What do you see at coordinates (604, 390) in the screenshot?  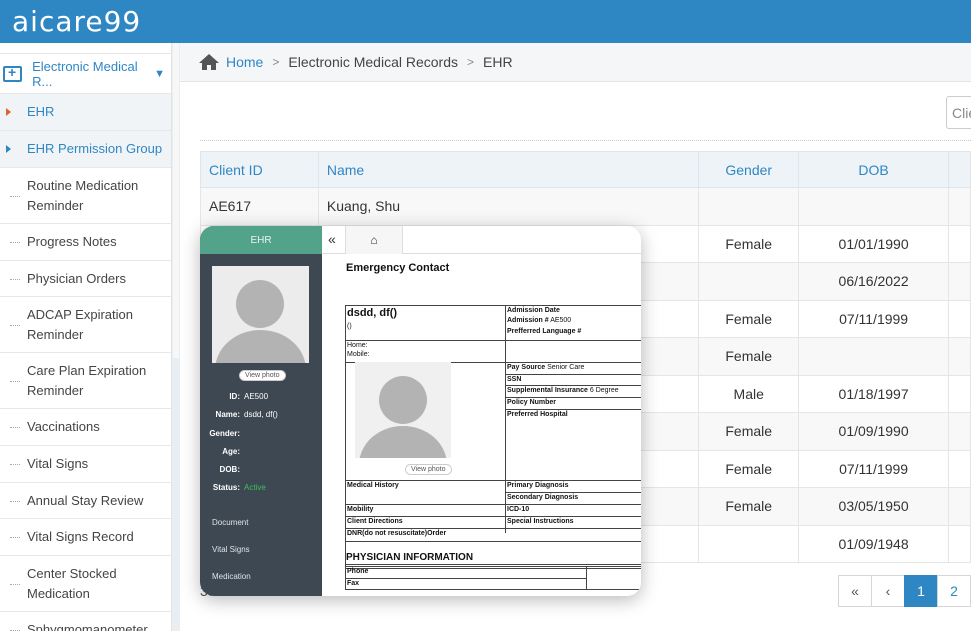 I see `doc-supp-ins: 6 Degree` at bounding box center [604, 390].